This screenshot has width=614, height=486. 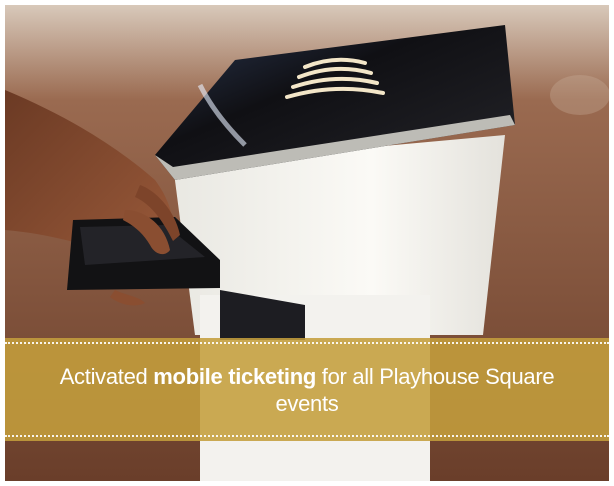 I want to click on caption-after: for all Playhouse Square events, so click(x=415, y=389).